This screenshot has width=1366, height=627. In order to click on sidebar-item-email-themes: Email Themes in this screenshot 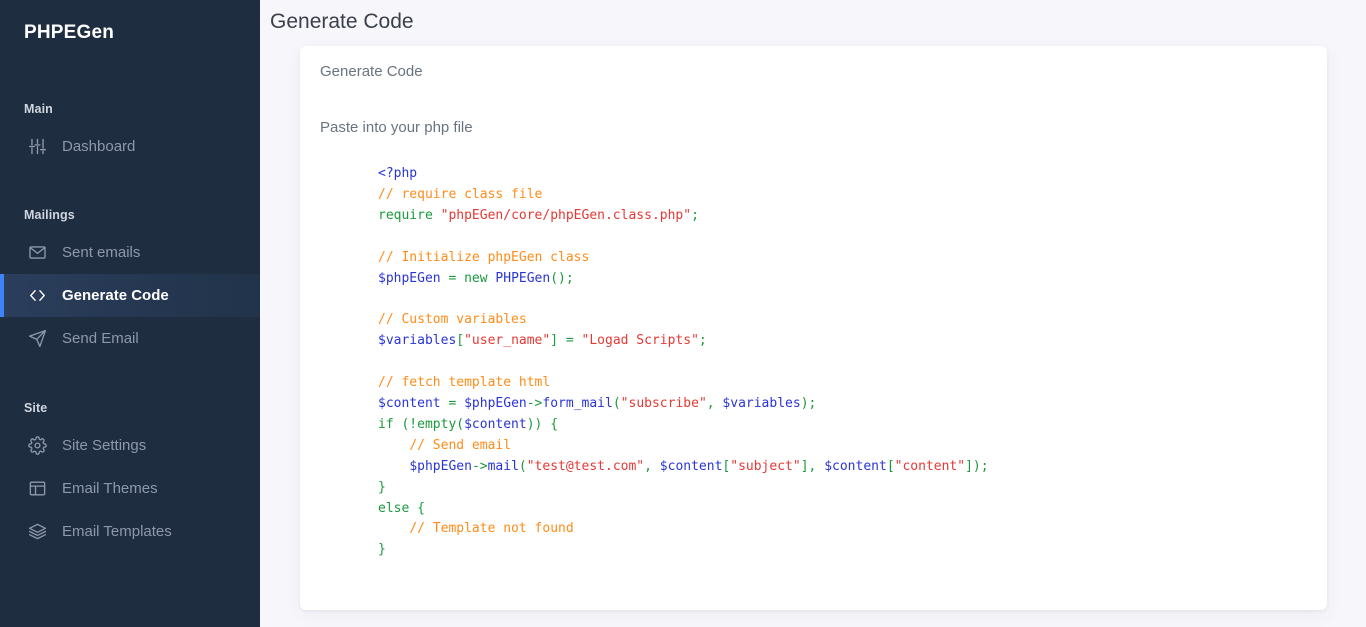, I will do `click(130, 488)`.